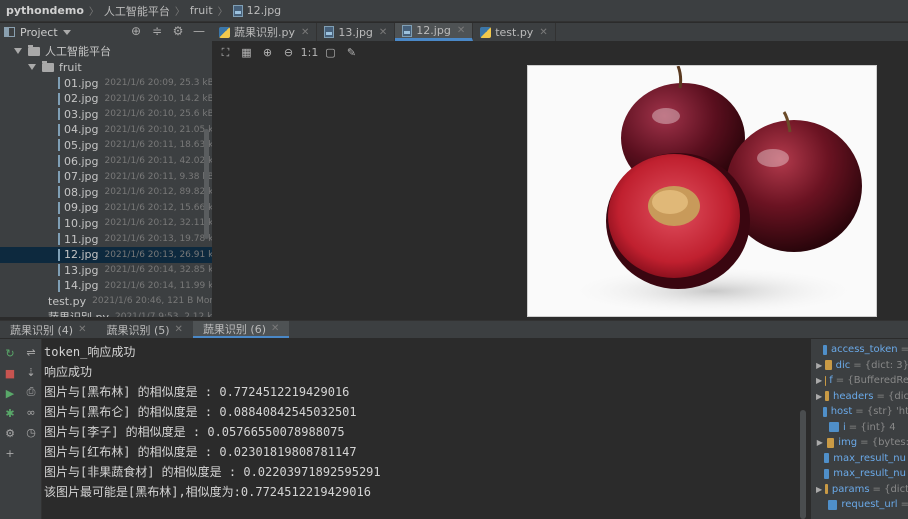  Describe the element at coordinates (859, 396) in the screenshot. I see `variable-row: ▶ headers = {dic` at that location.